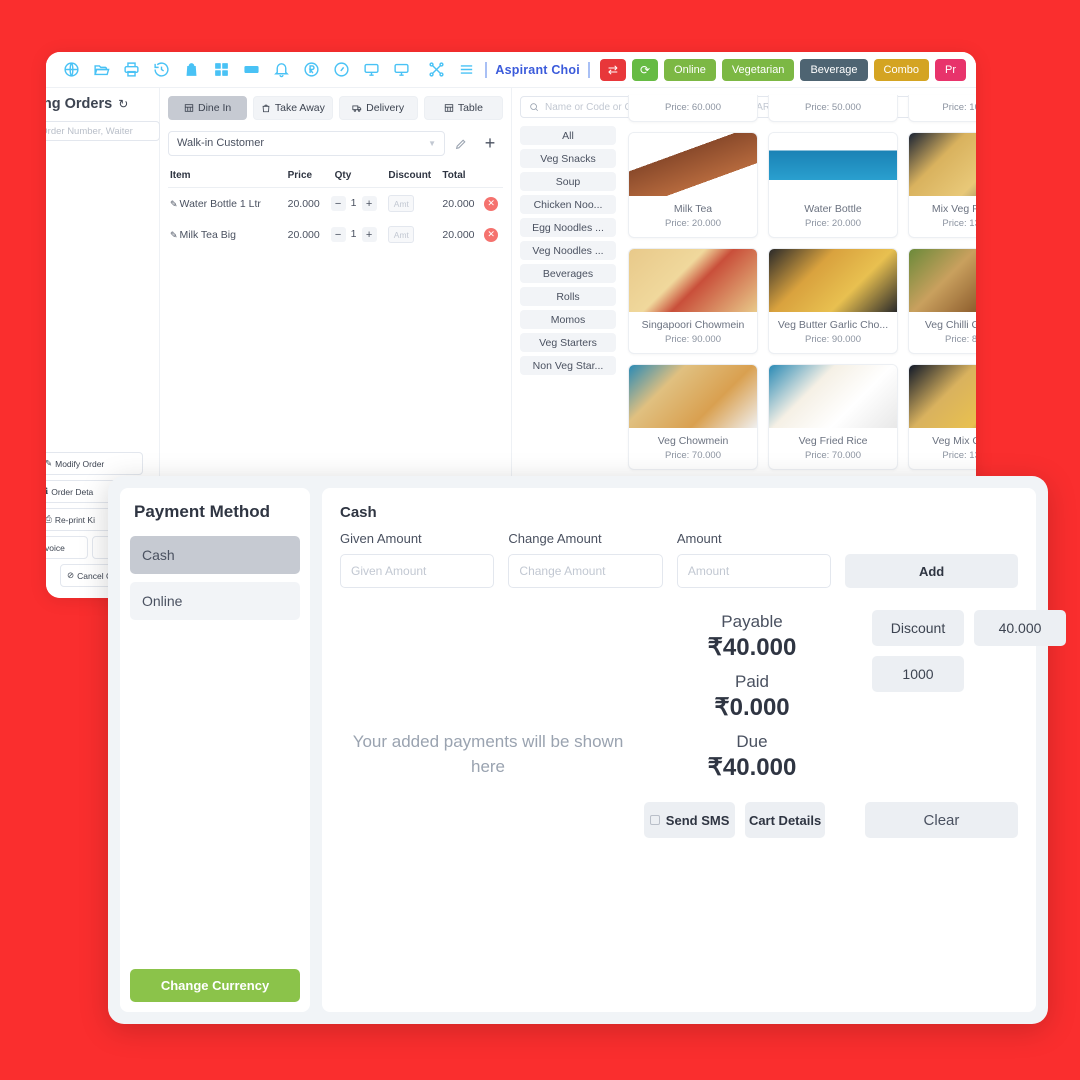 This screenshot has height=1080, width=1080. What do you see at coordinates (461, 143) in the screenshot?
I see `pencil-icon` at bounding box center [461, 143].